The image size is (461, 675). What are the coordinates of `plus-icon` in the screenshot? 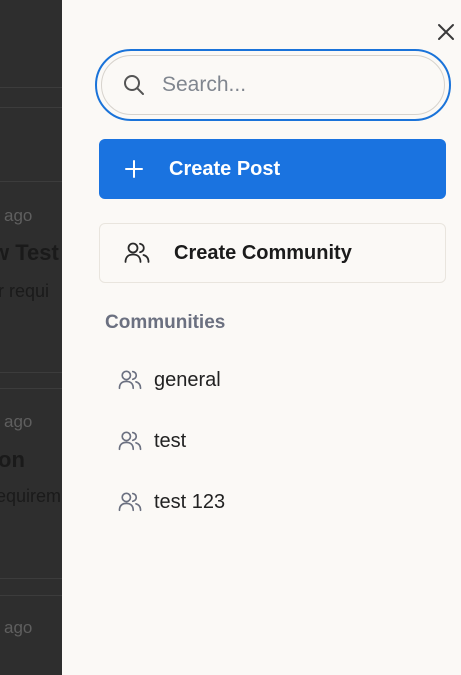 It's located at (134, 169).